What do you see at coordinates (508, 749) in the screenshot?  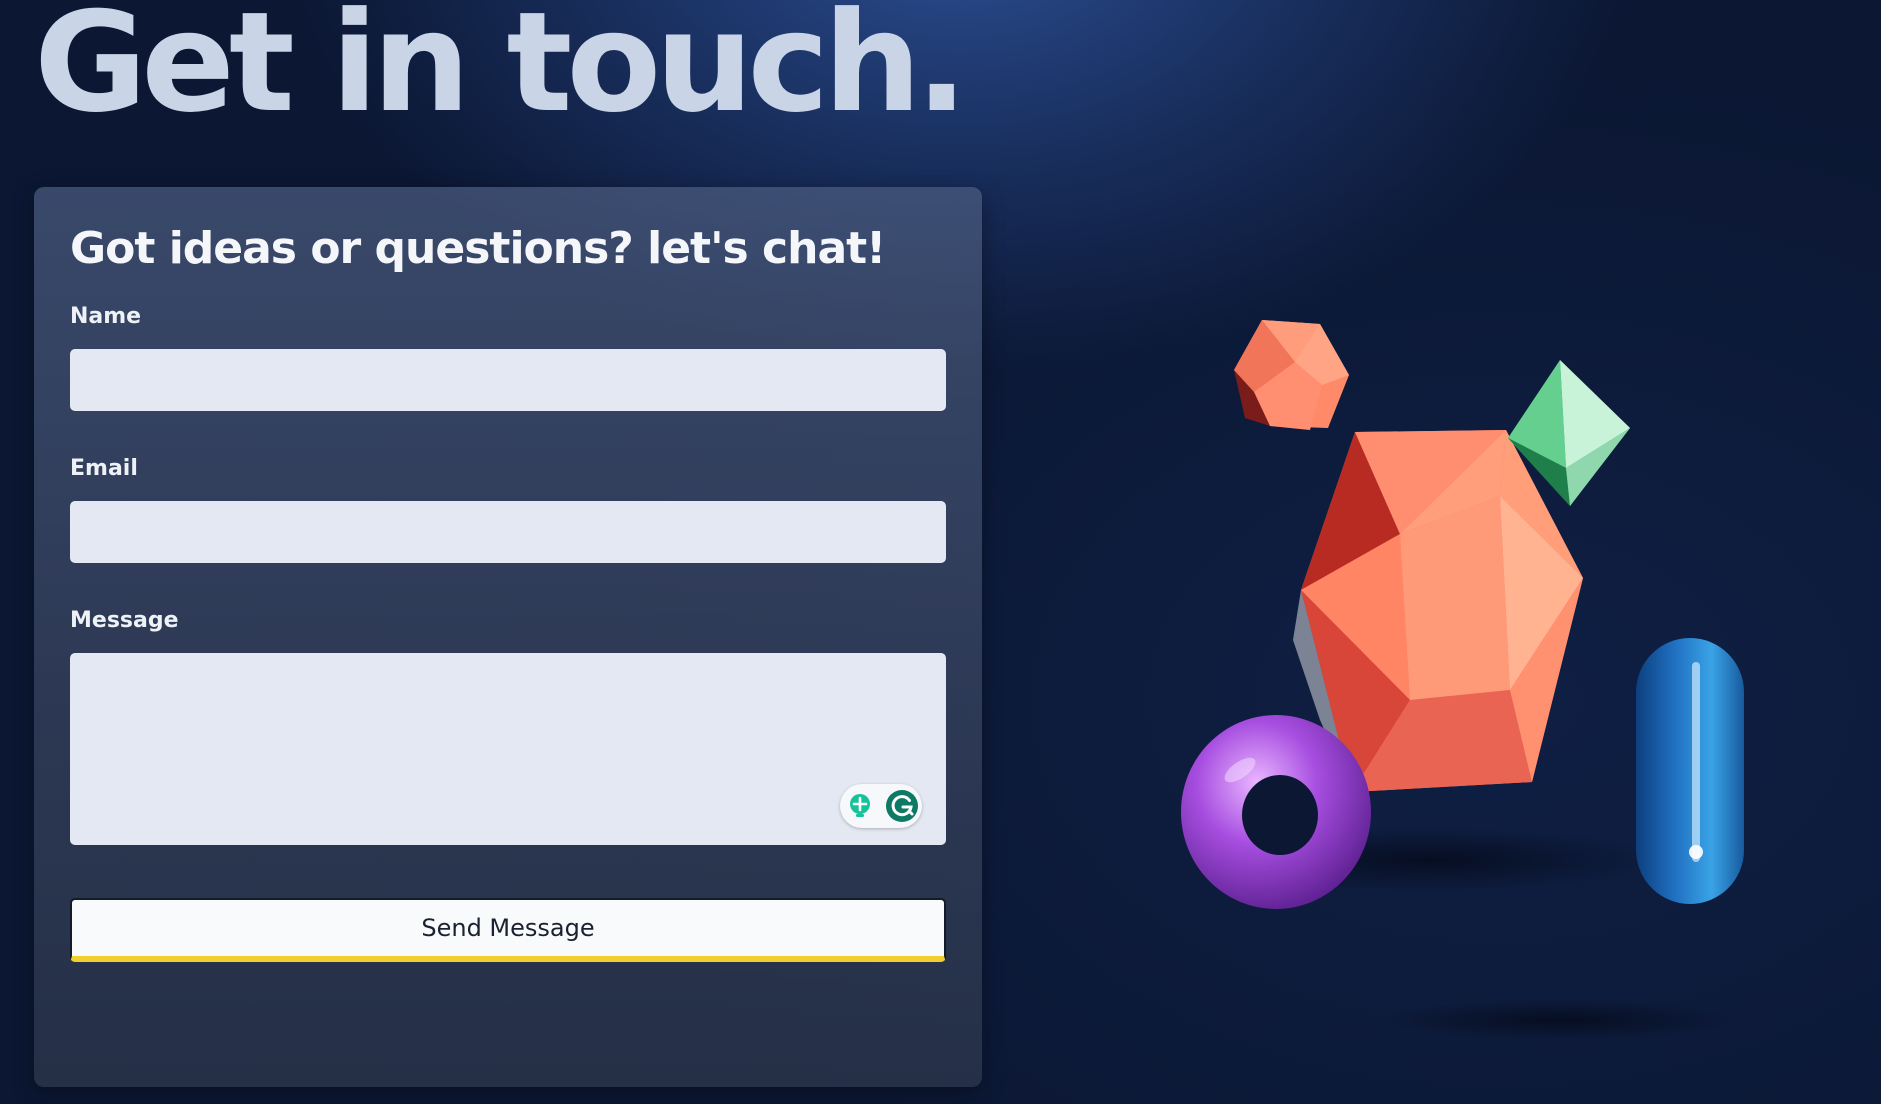 I see `message-textarea` at bounding box center [508, 749].